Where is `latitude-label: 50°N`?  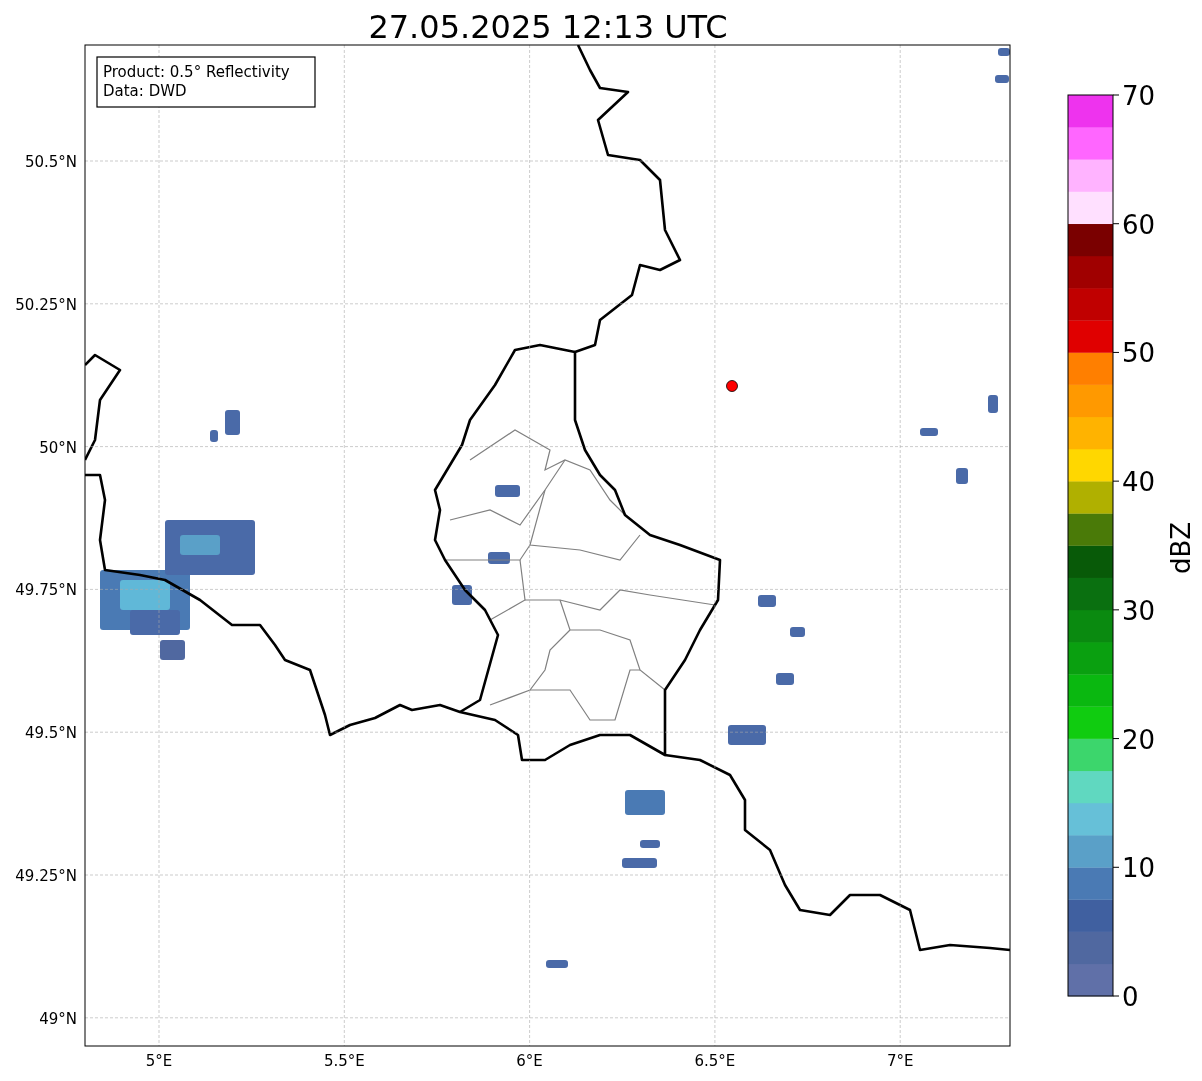 latitude-label: 50°N is located at coordinates (58, 447).